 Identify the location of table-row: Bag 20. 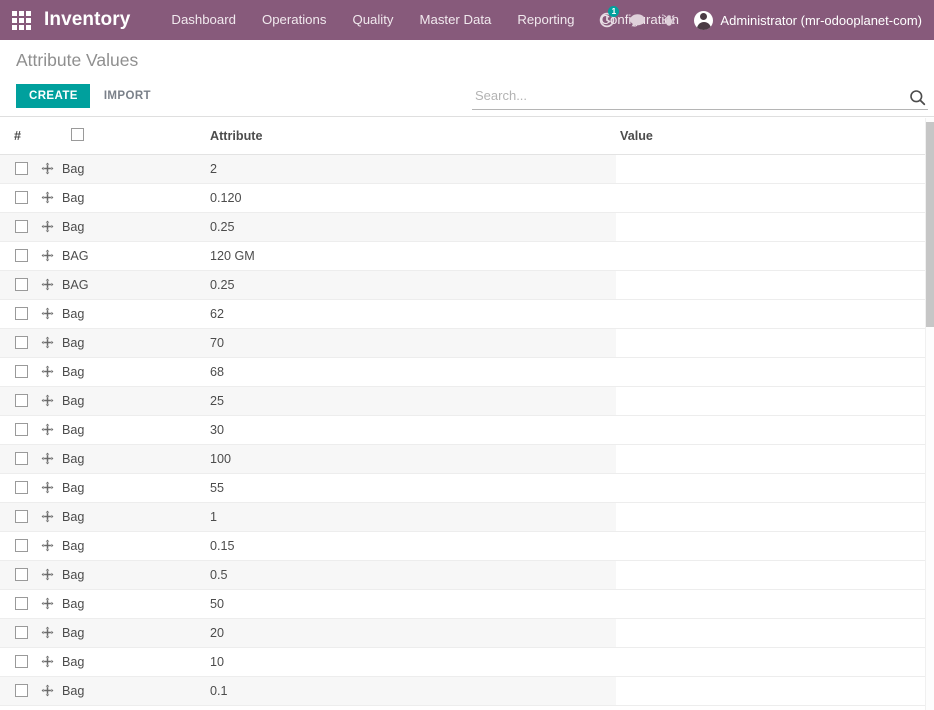
(467, 633).